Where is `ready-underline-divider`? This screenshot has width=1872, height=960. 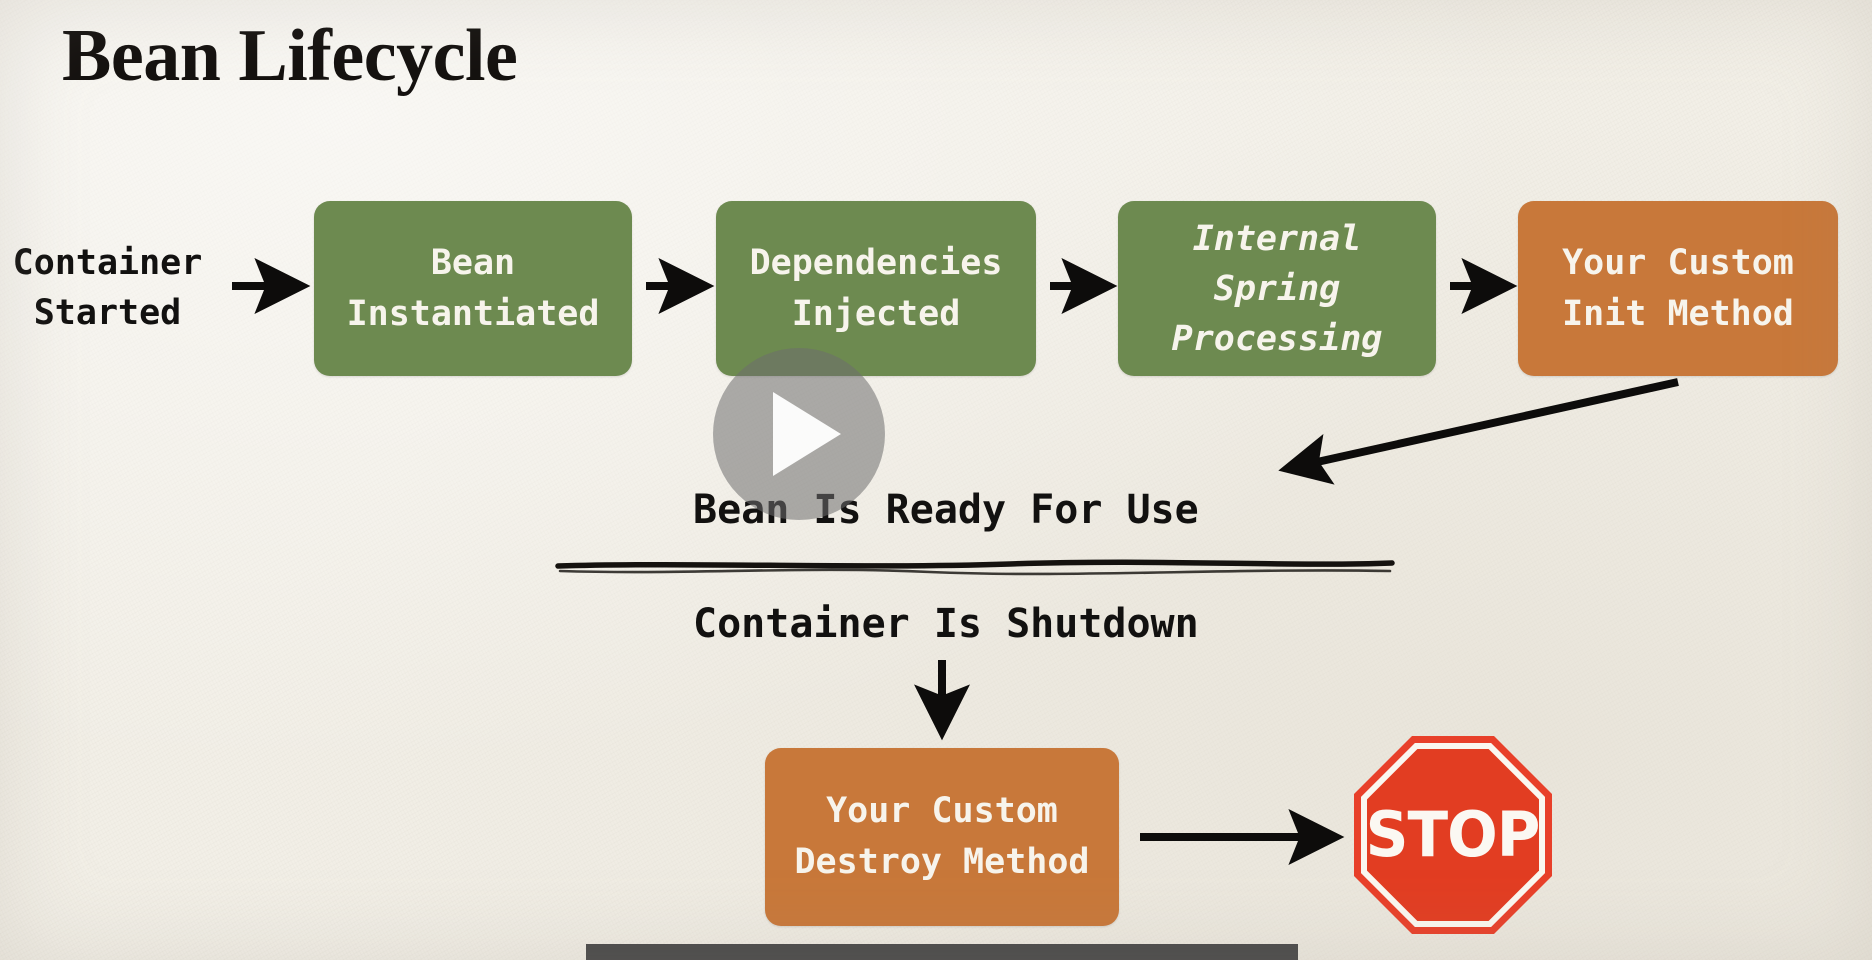 ready-underline-divider is located at coordinates (975, 564).